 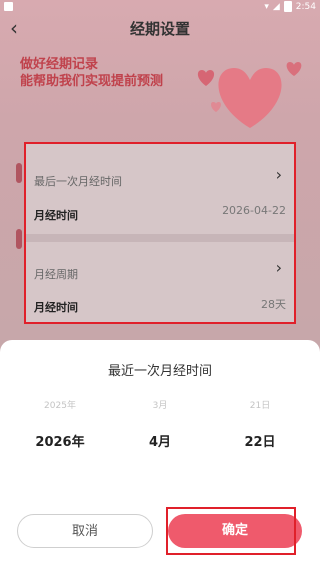 What do you see at coordinates (60, 424) in the screenshot?
I see `year-picker: 2025年 2026年` at bounding box center [60, 424].